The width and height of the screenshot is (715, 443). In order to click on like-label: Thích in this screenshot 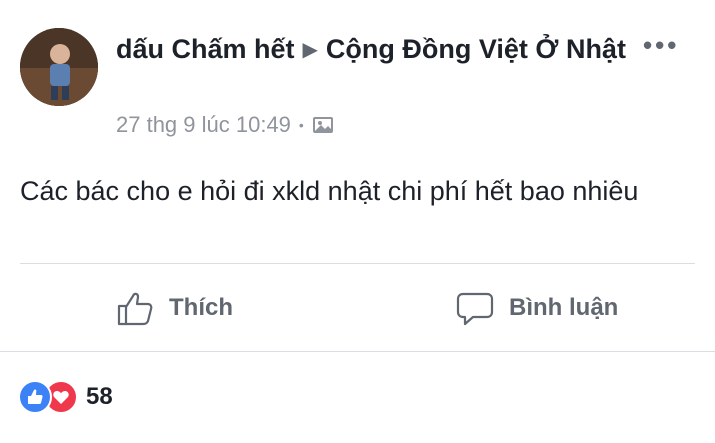, I will do `click(201, 307)`.